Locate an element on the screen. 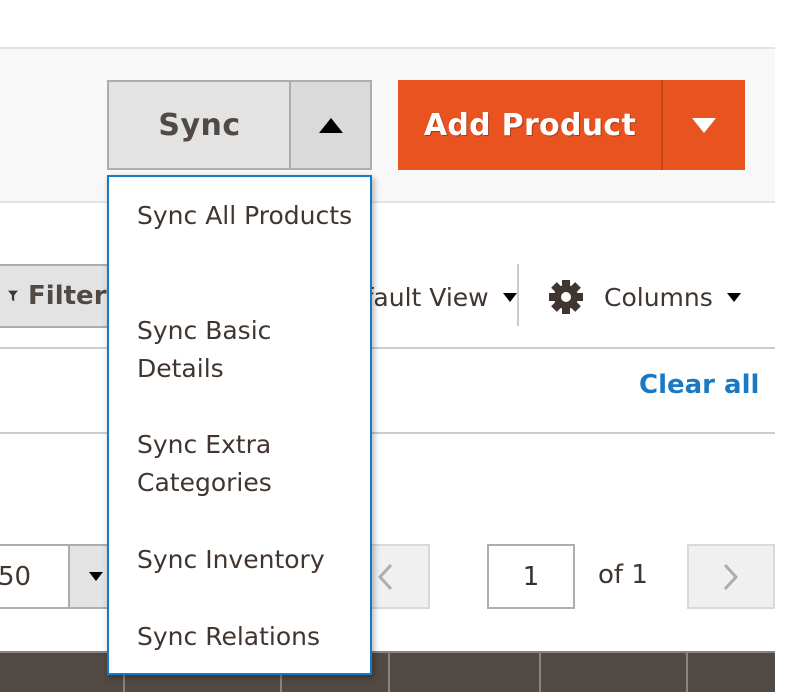  menu-item-sync-extra-categories: Sync Extra Categories is located at coordinates (247, 464).